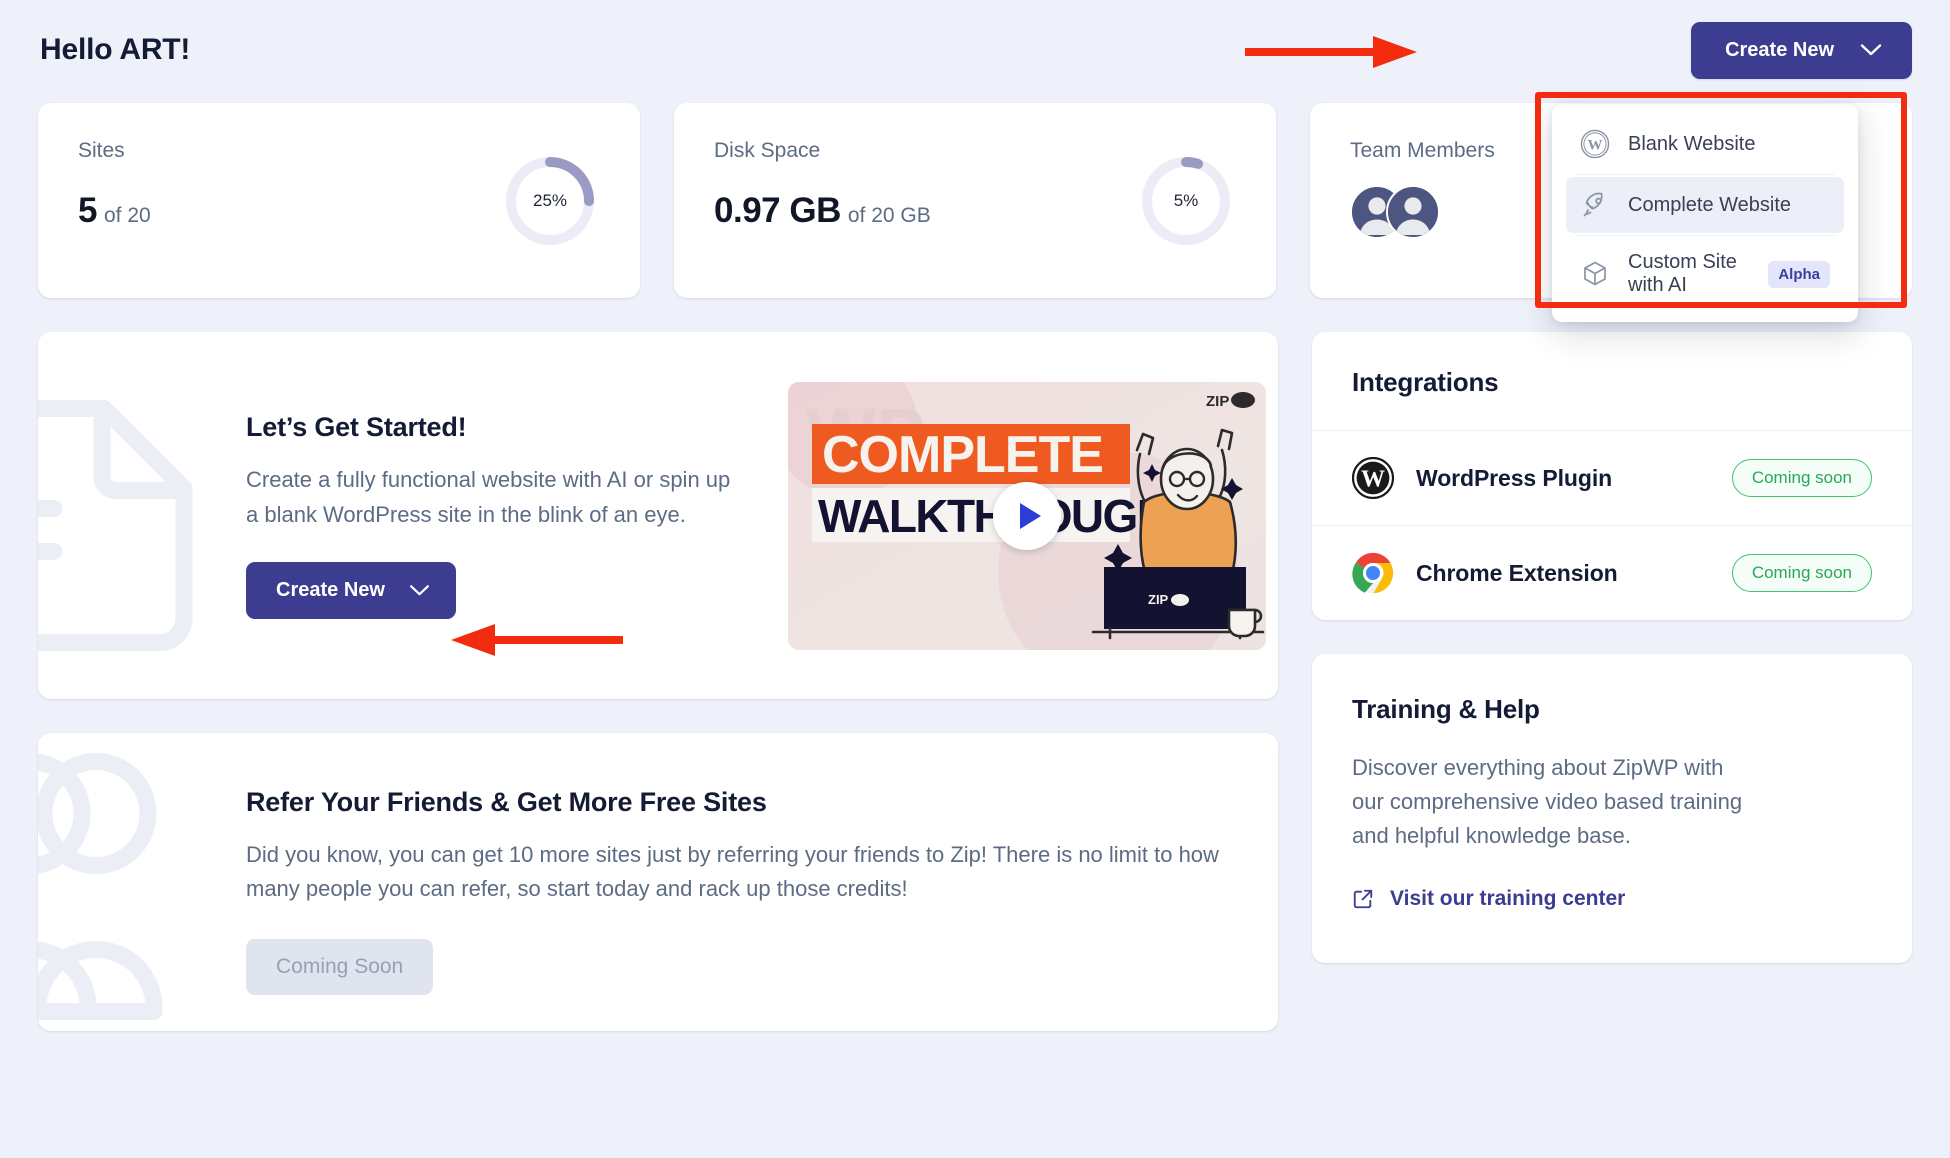  Describe the element at coordinates (1425, 382) in the screenshot. I see `integrations-title: Integrations` at that location.